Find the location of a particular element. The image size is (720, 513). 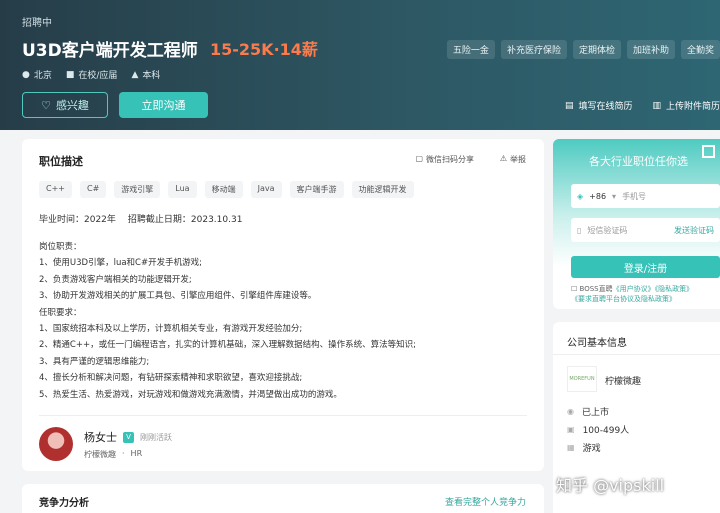

desc-line: 1、国家统招本科及以上学历，计算机相关专业，有游戏开发经验加分; is located at coordinates (171, 329).